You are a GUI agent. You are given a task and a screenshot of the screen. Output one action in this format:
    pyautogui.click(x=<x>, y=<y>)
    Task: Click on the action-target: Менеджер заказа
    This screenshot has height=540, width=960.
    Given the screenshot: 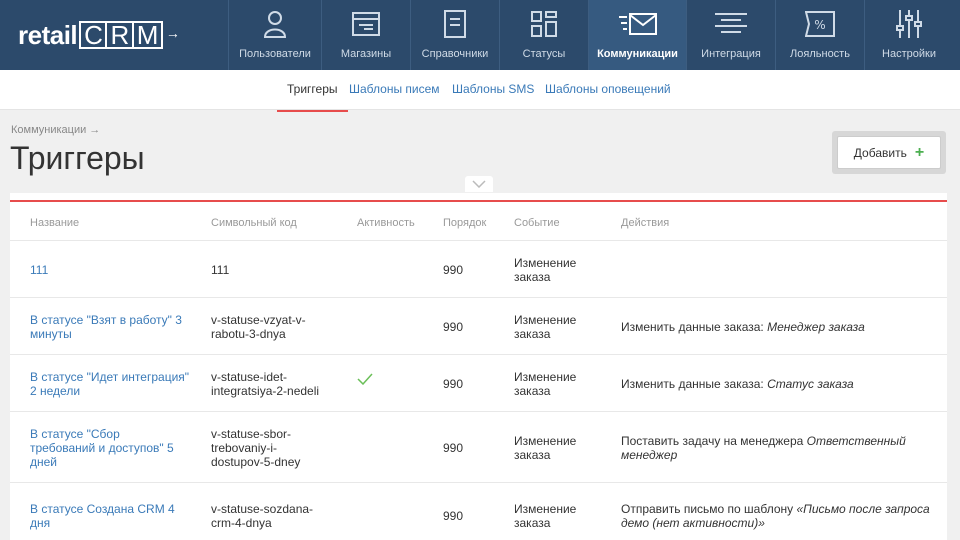 What is the action you would take?
    pyautogui.click(x=816, y=327)
    